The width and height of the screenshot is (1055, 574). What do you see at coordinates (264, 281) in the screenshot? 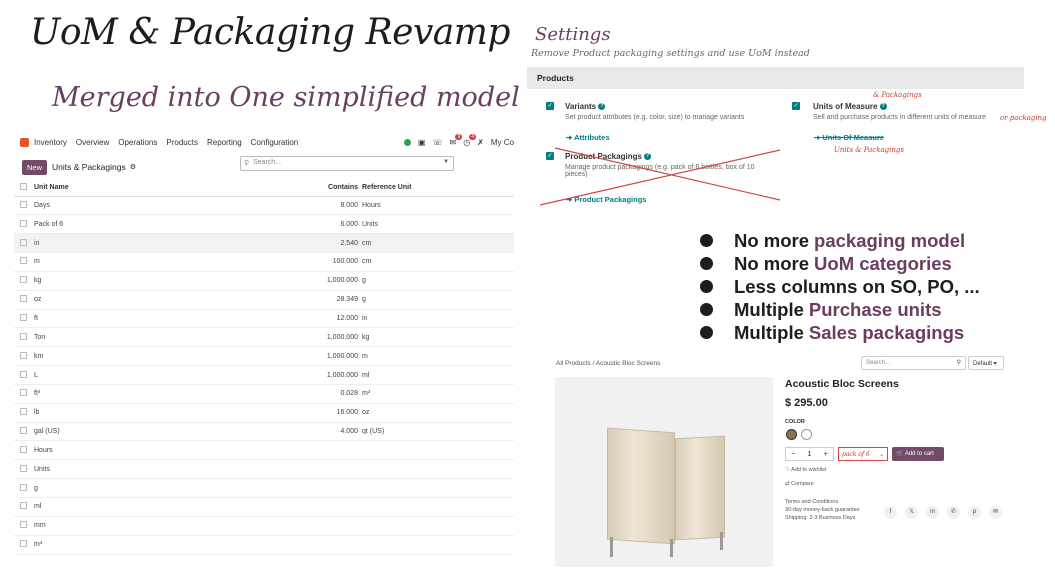
I see `table-row: kg 1,000.000 g` at bounding box center [264, 281].